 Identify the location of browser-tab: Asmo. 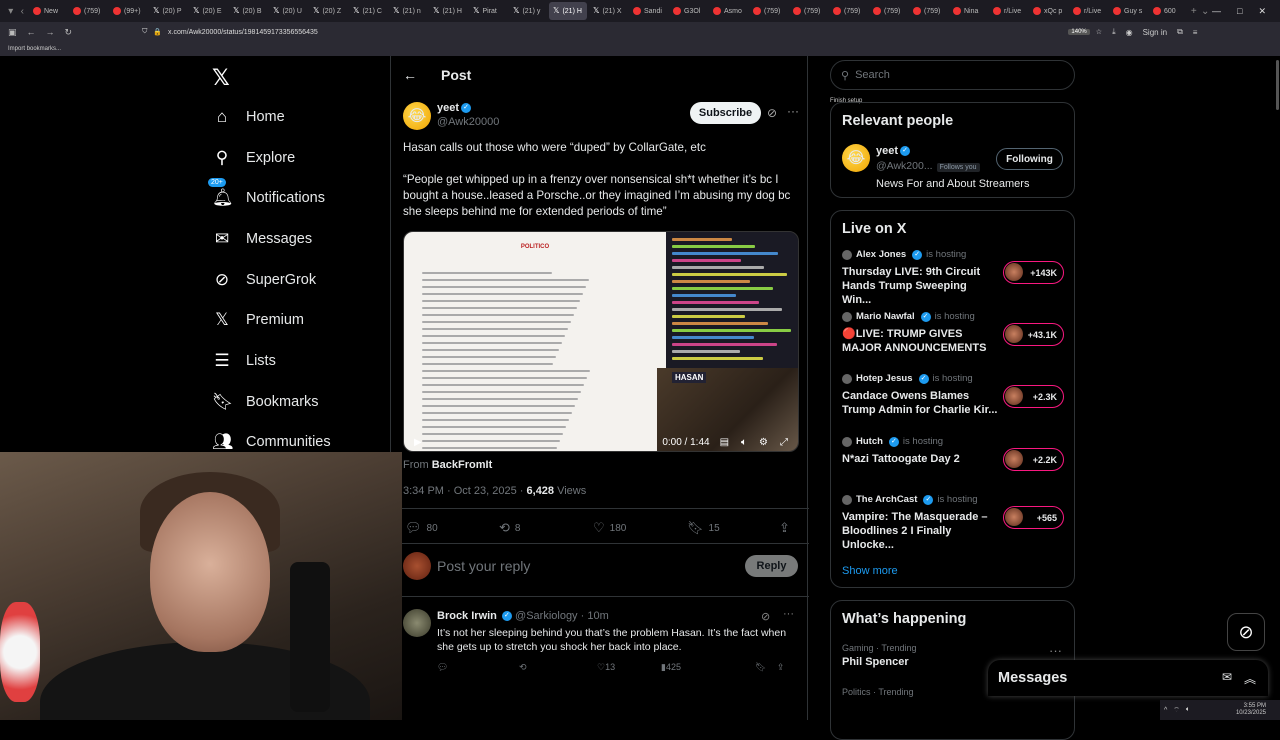
(728, 11).